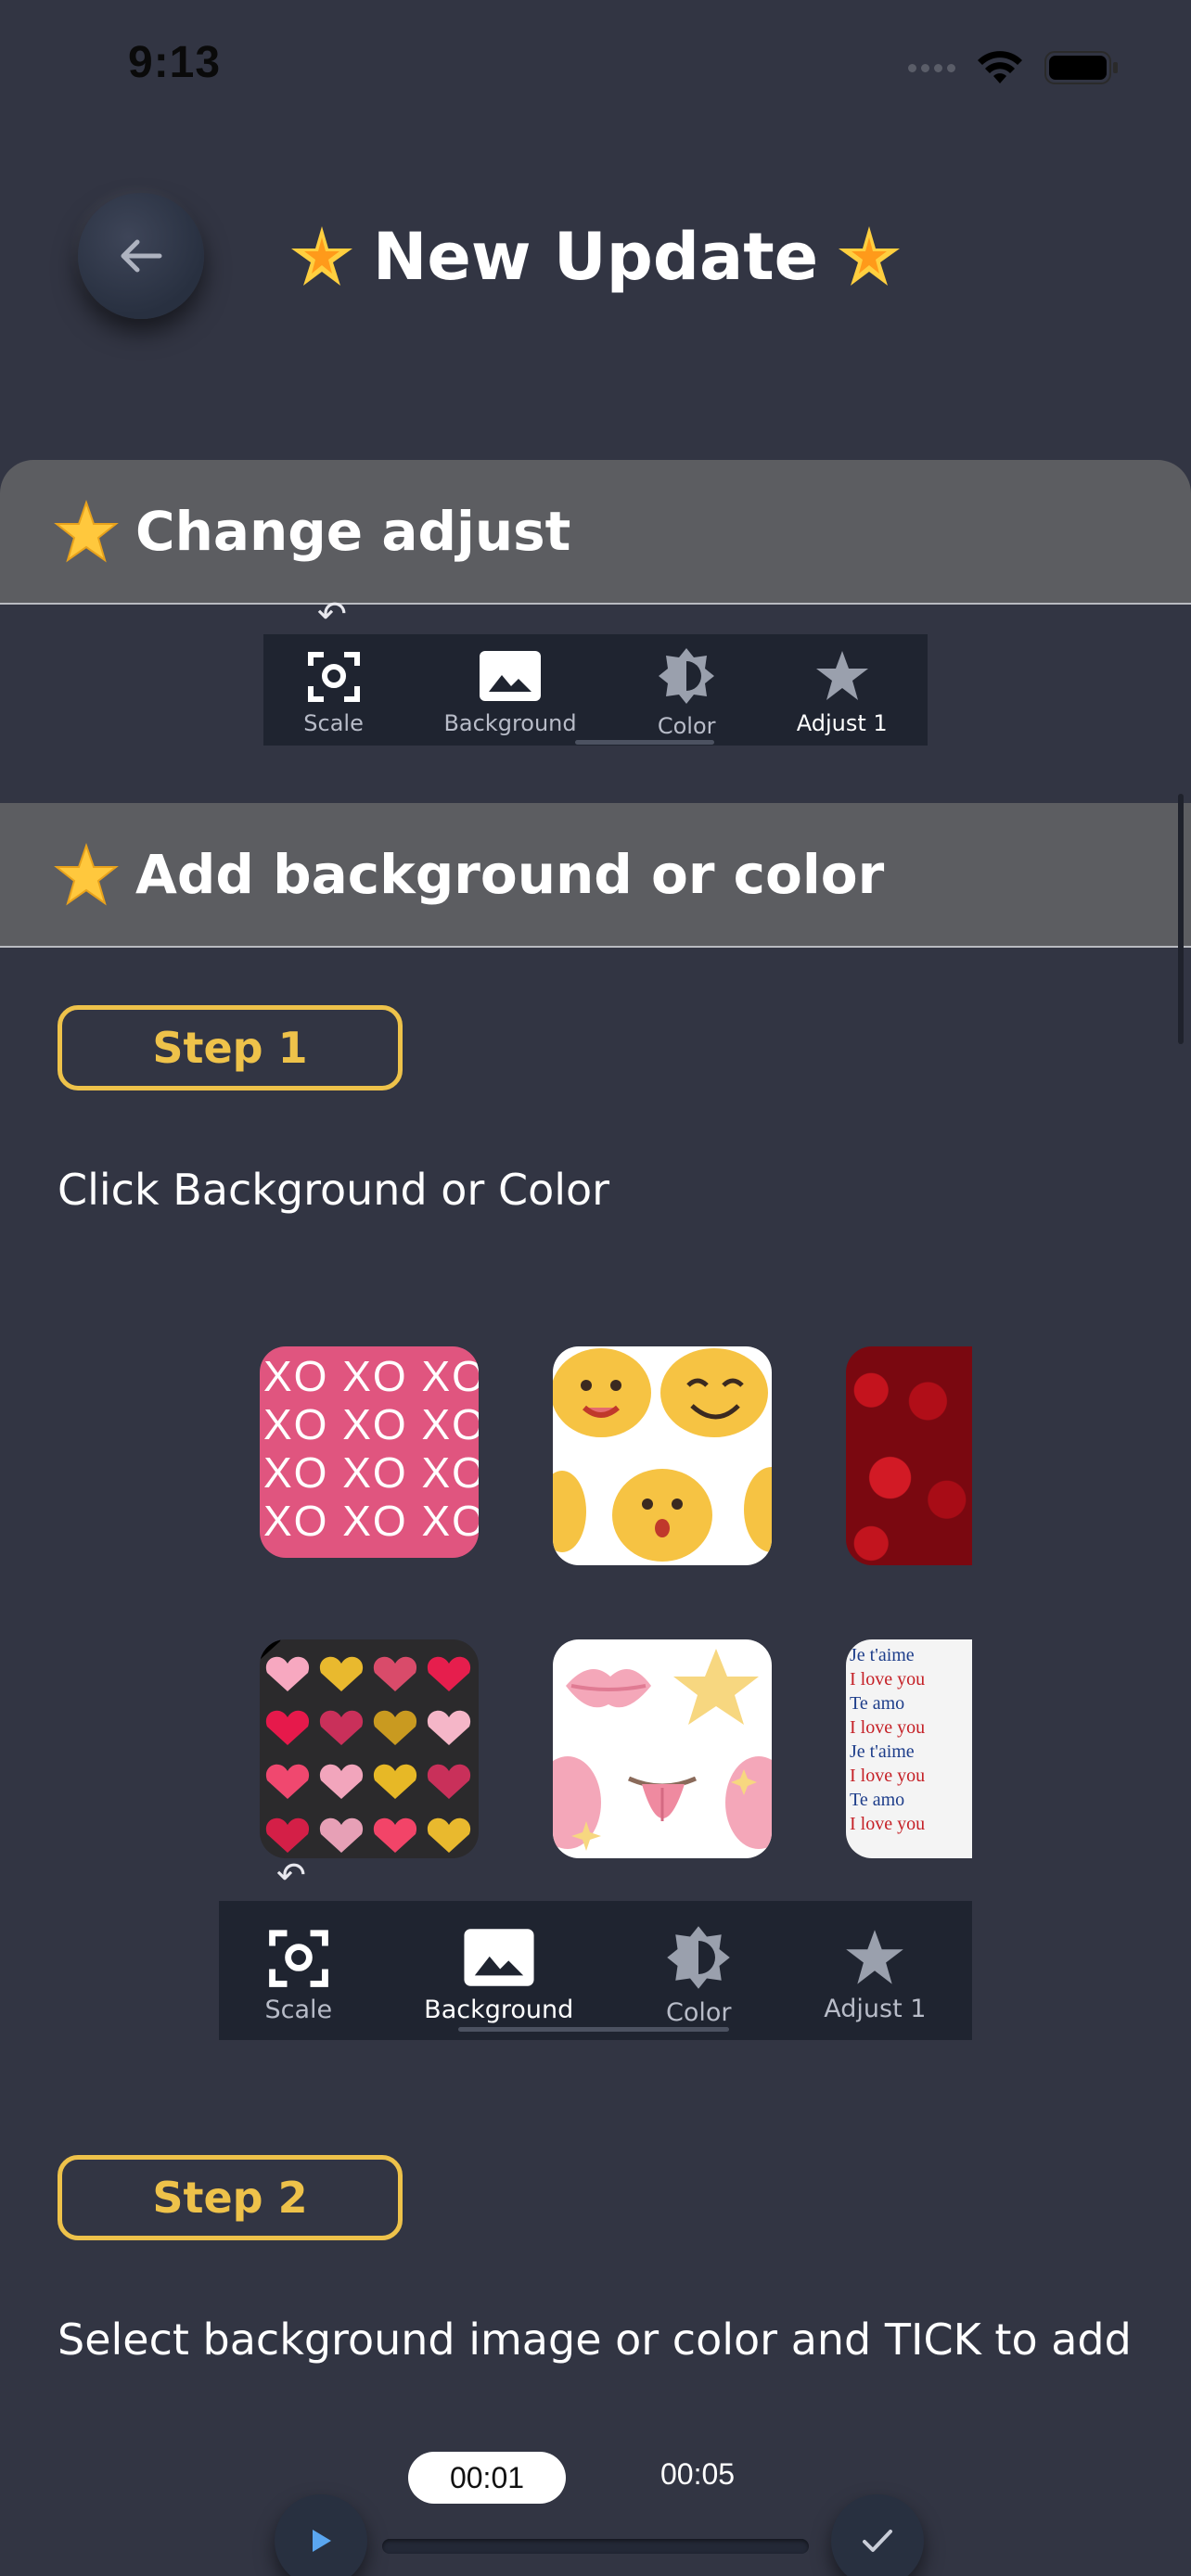 This screenshot has width=1191, height=2576. What do you see at coordinates (909, 1455) in the screenshot?
I see `thumbnail-roses` at bounding box center [909, 1455].